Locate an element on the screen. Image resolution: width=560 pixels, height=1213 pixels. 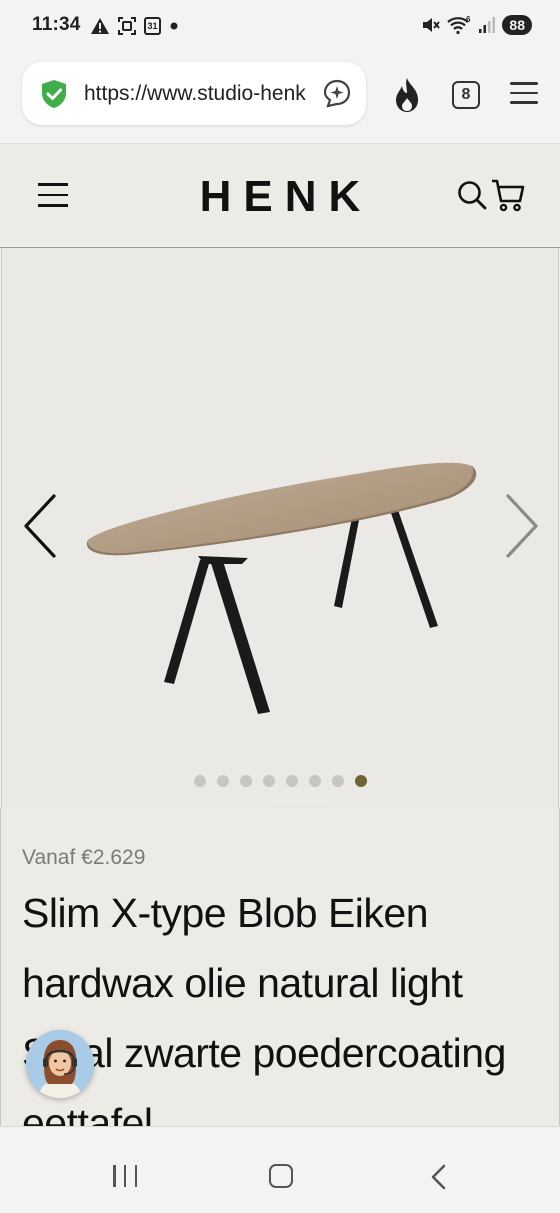
status-bar: 11:34 31 6 88 is located at coordinates (280, 26).